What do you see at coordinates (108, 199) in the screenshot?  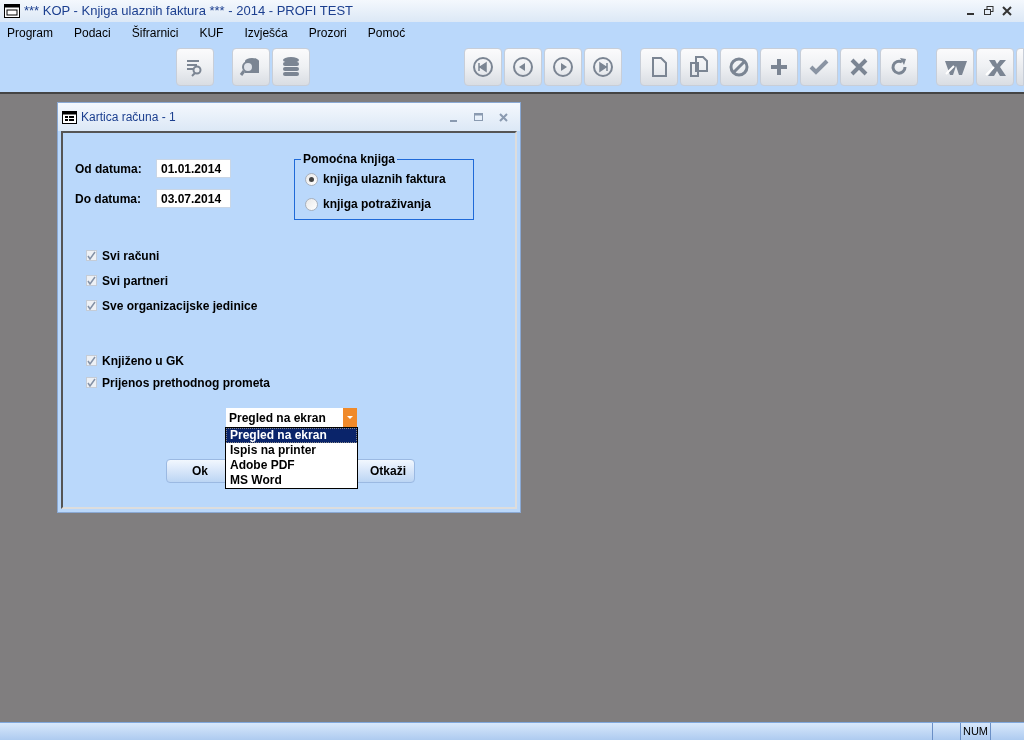 I see `field-label: Do datuma:` at bounding box center [108, 199].